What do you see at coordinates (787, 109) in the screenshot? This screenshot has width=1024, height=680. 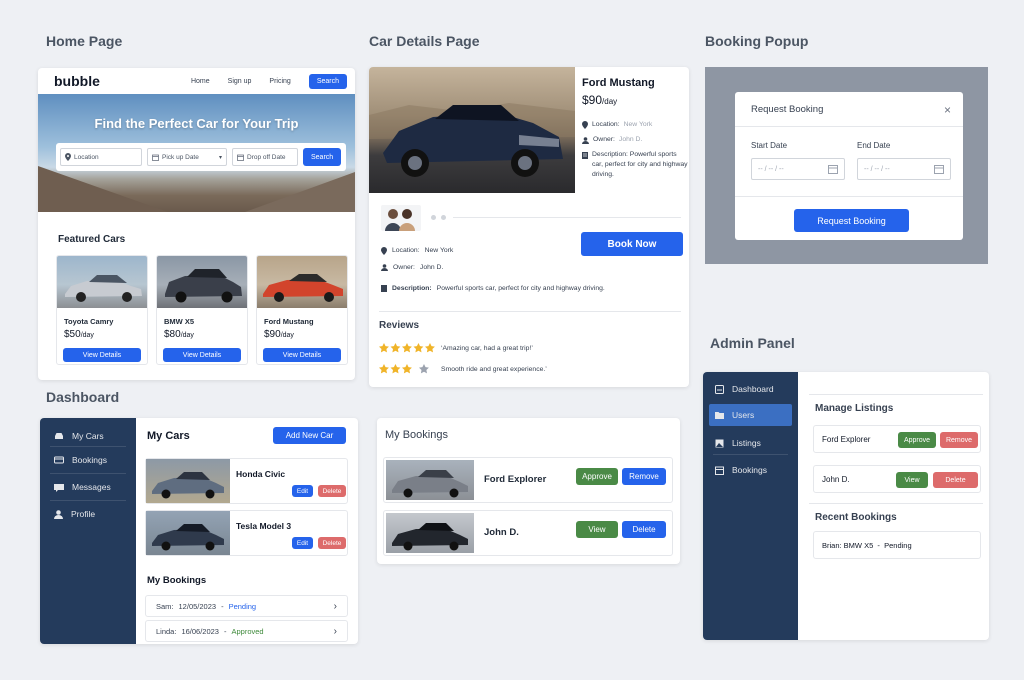 I see `modal-title: Request Booking` at bounding box center [787, 109].